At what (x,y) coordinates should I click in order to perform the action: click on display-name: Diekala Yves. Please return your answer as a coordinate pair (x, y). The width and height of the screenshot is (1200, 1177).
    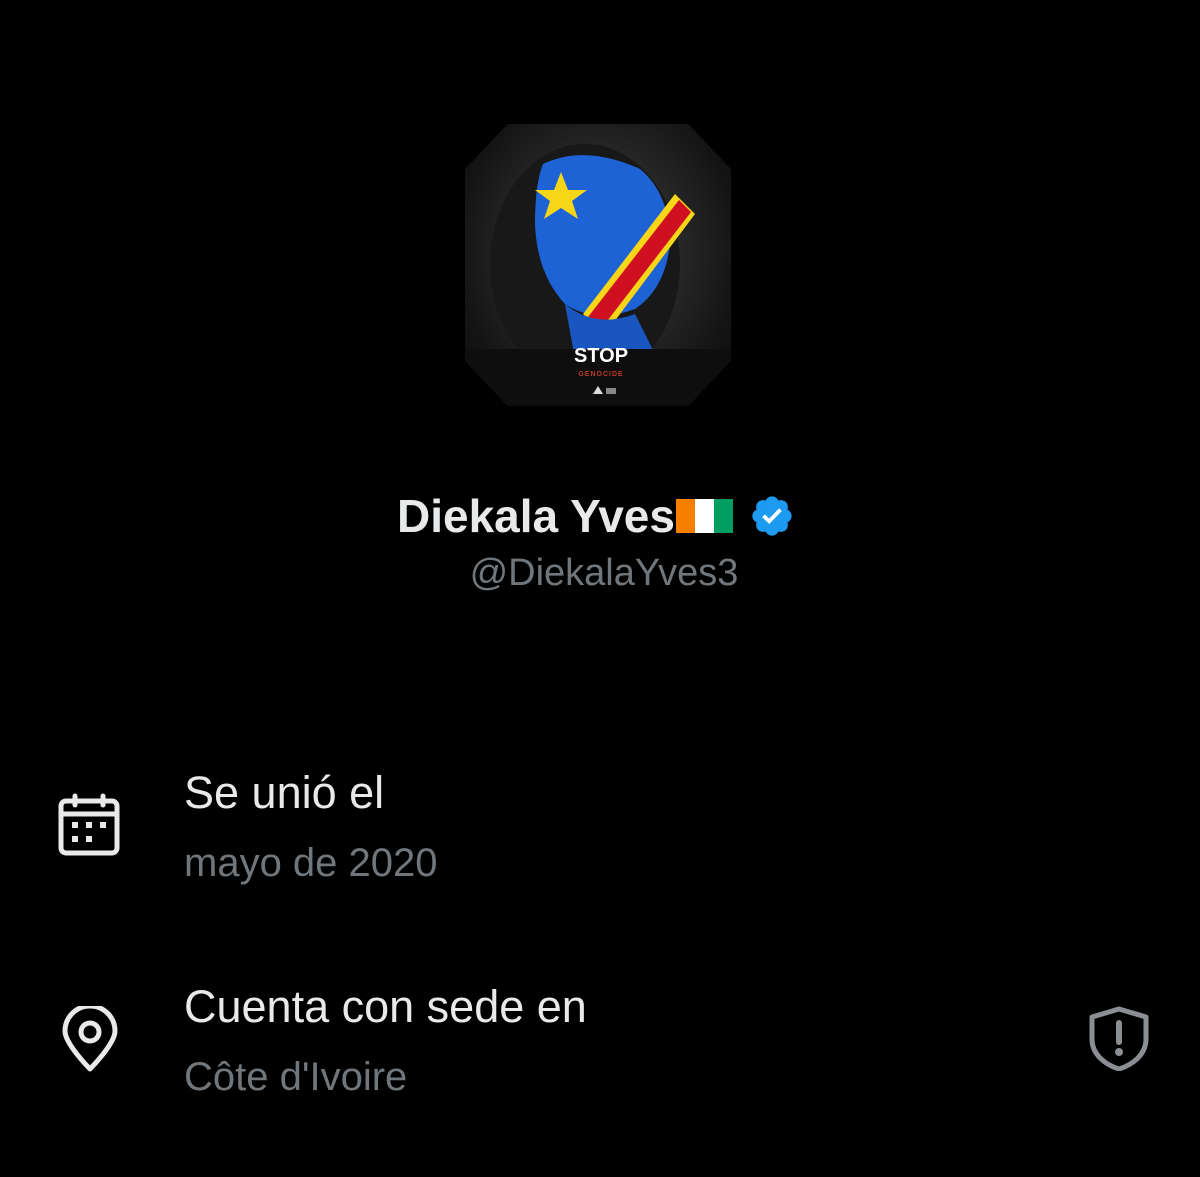
    Looking at the image, I should click on (536, 516).